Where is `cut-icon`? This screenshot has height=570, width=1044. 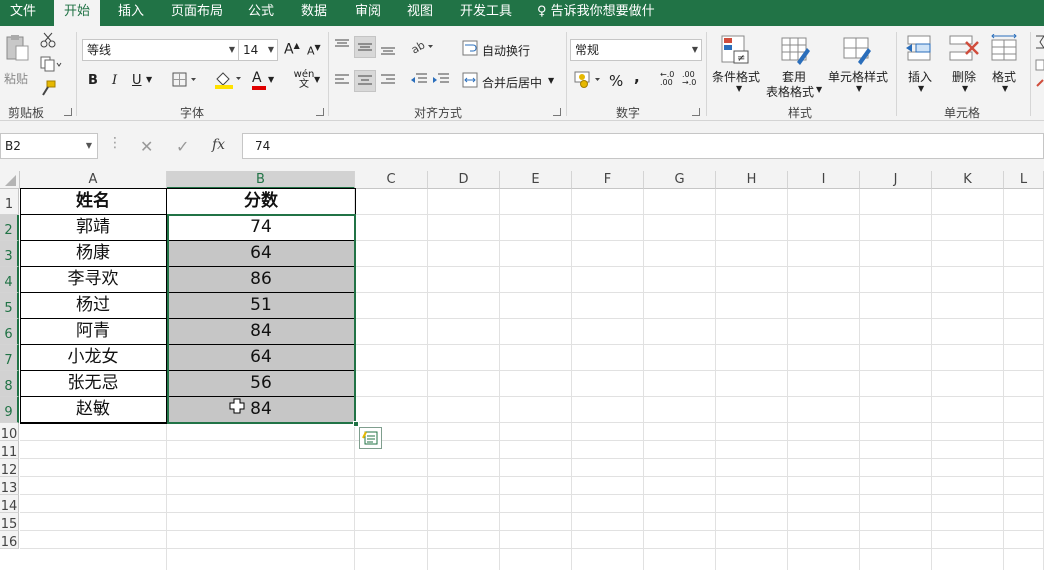 cut-icon is located at coordinates (48, 41).